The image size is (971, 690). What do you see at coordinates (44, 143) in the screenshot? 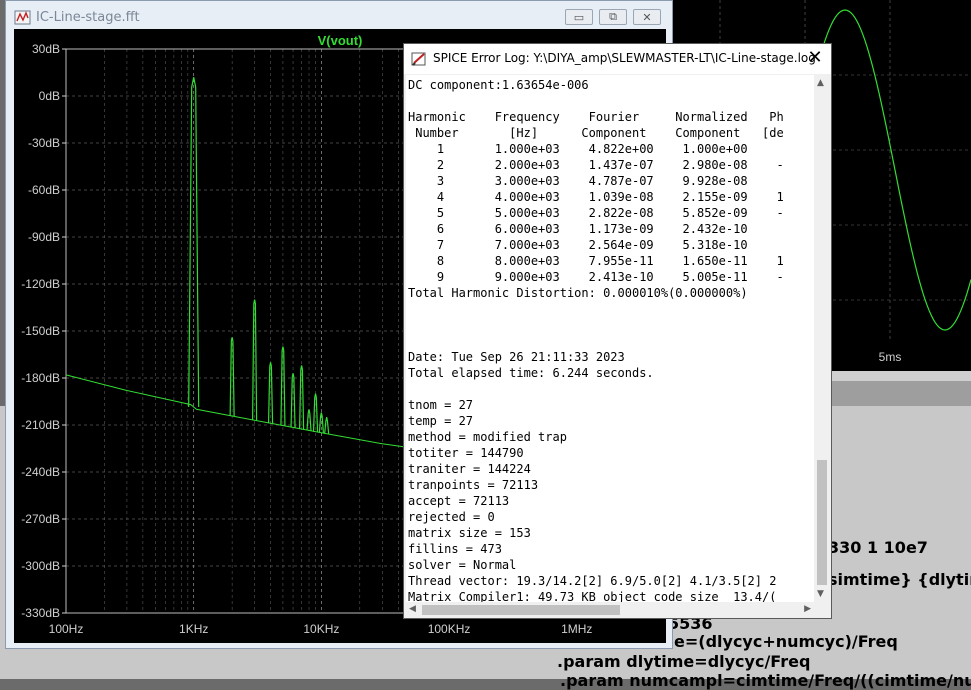
I see `y-tick-label: -30dB` at bounding box center [44, 143].